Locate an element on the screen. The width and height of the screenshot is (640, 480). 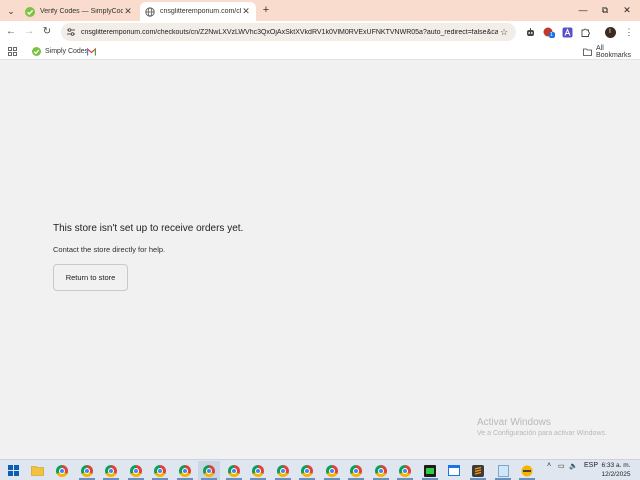
app-yellow-icon is located at coordinates (527, 470).